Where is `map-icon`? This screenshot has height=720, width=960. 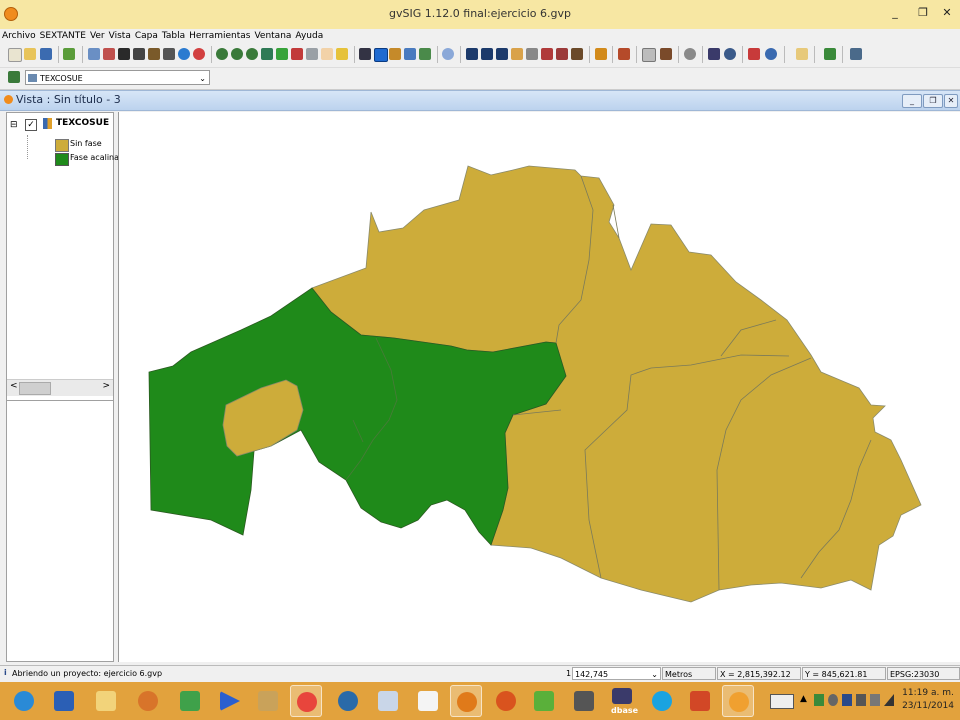
map-icon is located at coordinates (342, 54).